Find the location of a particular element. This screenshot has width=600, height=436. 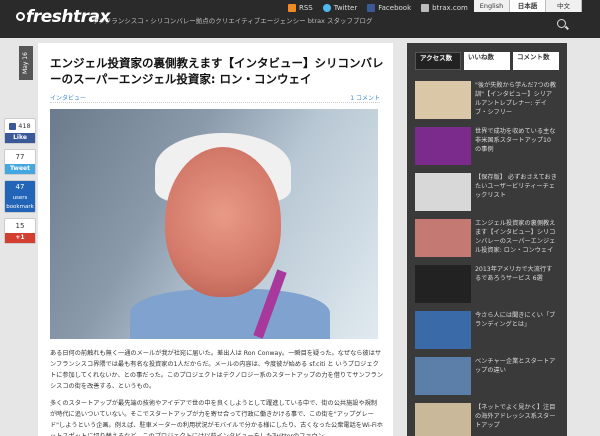

hatena-bookmark-widget: 47 users bookmark is located at coordinates (20, 196).